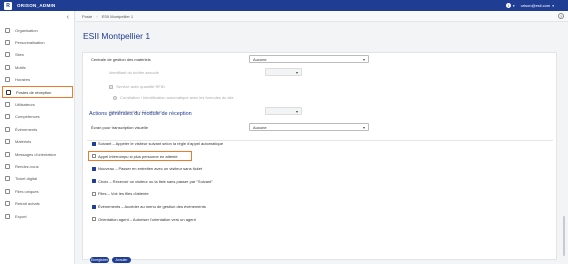 This screenshot has height=264, width=568. Describe the element at coordinates (284, 5) in the screenshot. I see `top-bar: R ORISON_ADMIN i ▾ orison@esii.com ▾` at that location.